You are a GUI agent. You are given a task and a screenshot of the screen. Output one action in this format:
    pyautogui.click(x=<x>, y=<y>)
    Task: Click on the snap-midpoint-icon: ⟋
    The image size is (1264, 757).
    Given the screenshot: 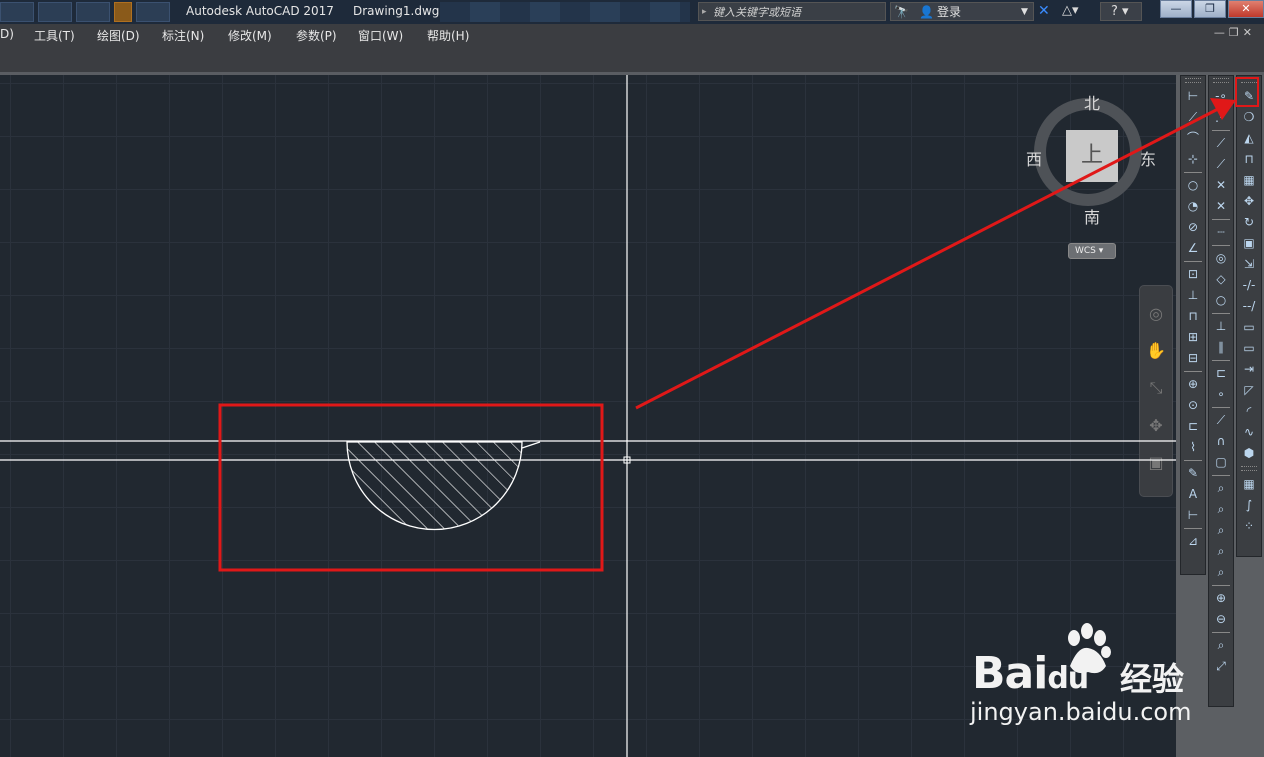 What is the action you would take?
    pyautogui.click(x=1221, y=164)
    